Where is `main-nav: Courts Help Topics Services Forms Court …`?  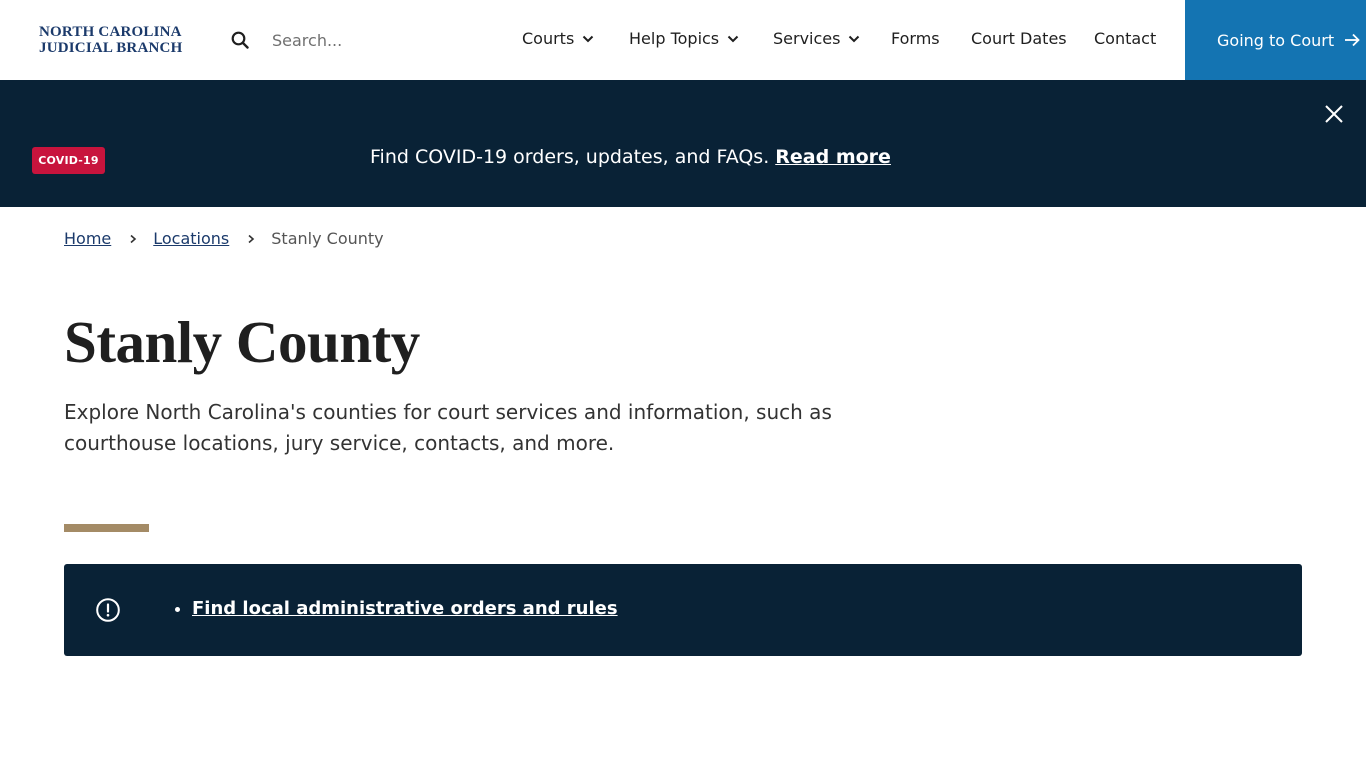 main-nav: Courts Help Topics Services Forms Court … is located at coordinates (683, 40).